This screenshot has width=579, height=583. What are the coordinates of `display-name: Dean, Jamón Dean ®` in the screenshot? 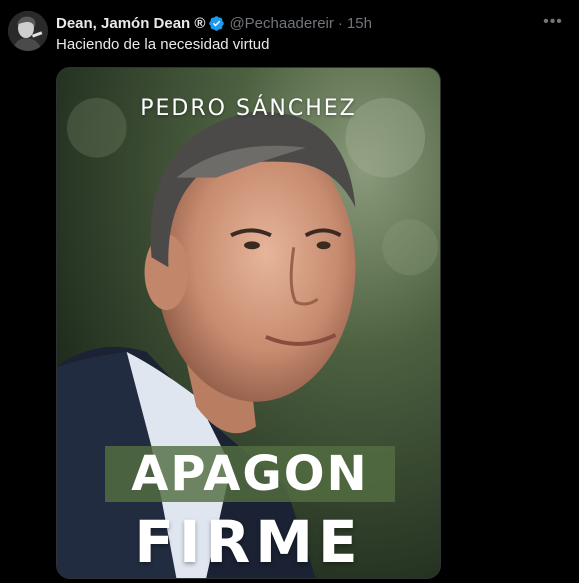 It's located at (130, 23).